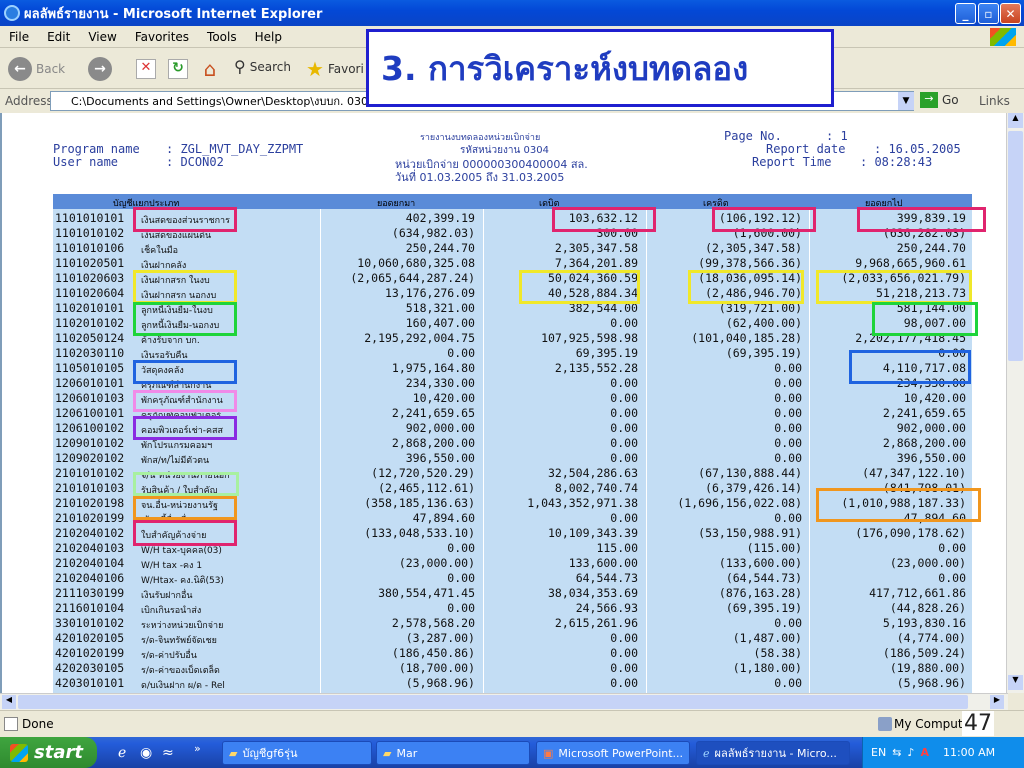 This screenshot has height=768, width=1024. What do you see at coordinates (186, 484) in the screenshot?
I see `highlight-box-lightgreen` at bounding box center [186, 484].